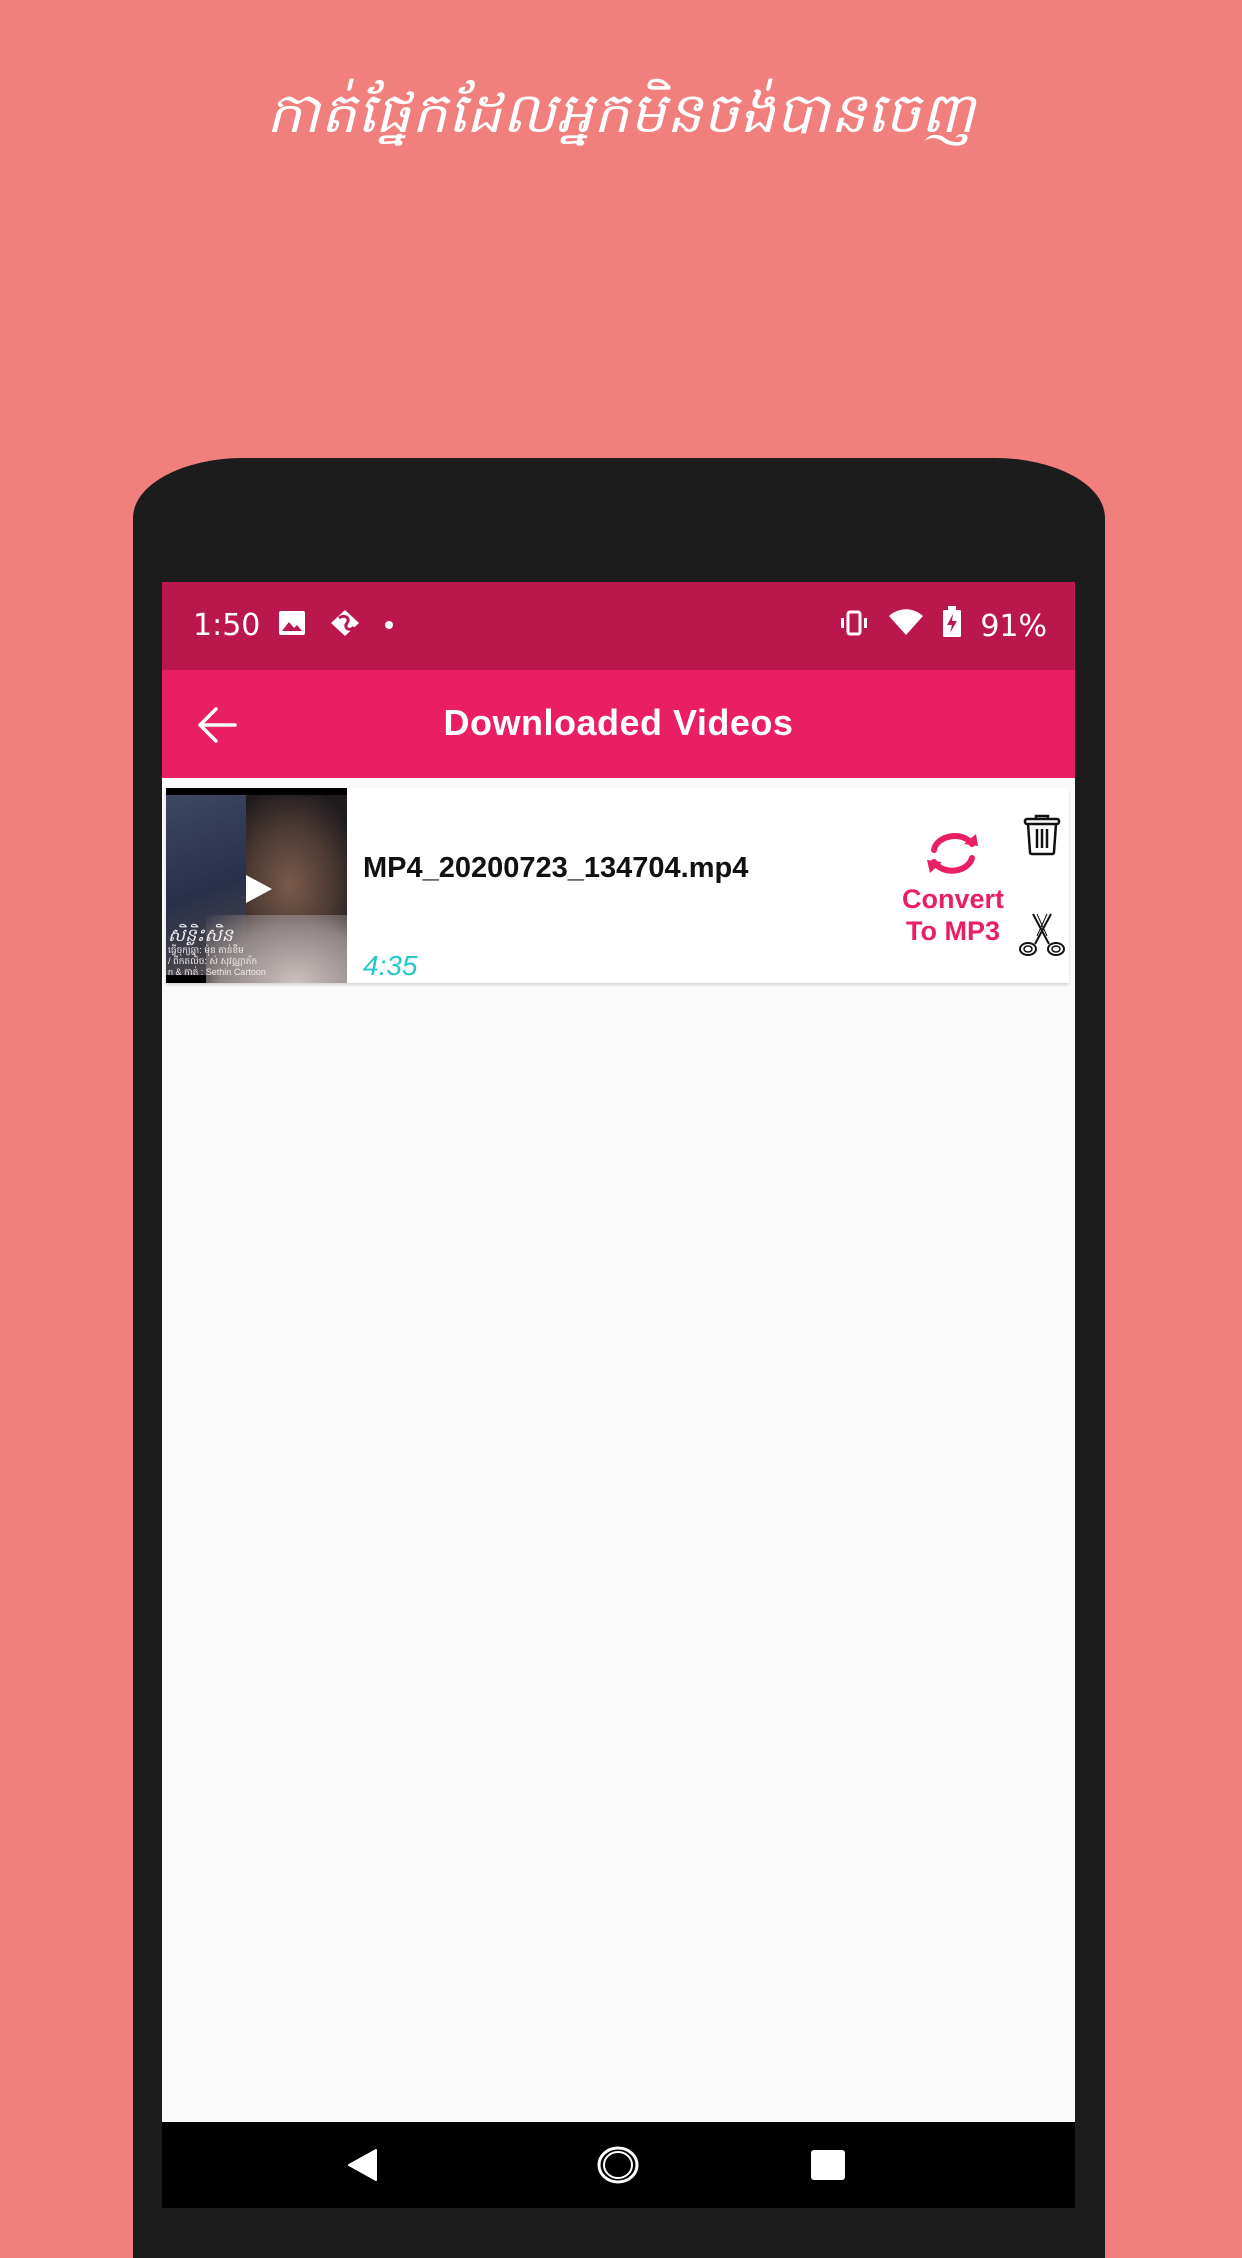 The height and width of the screenshot is (2258, 1242). What do you see at coordinates (227, 625) in the screenshot?
I see `status-time: 1:50` at bounding box center [227, 625].